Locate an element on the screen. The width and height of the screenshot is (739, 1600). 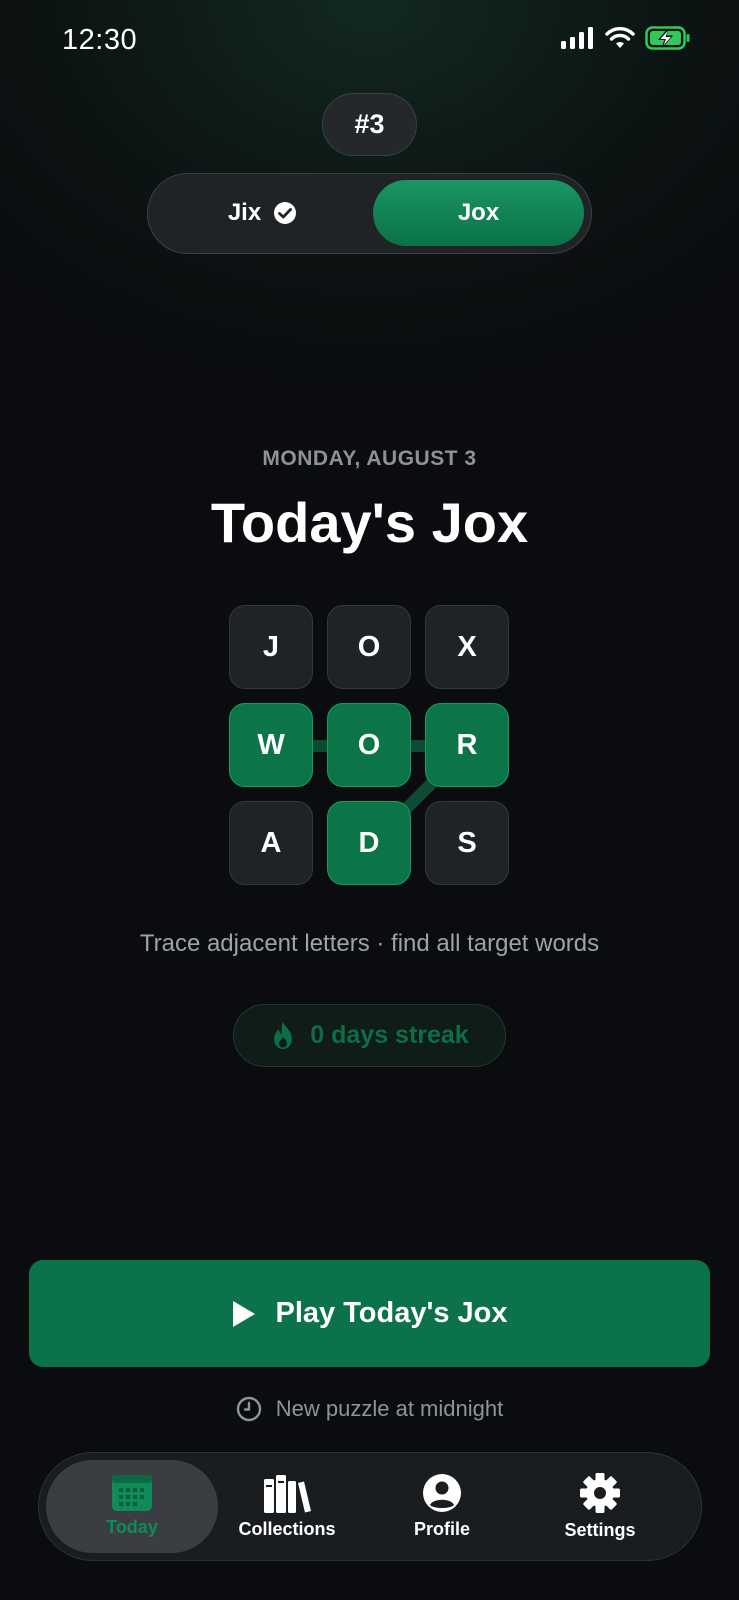
tab-today: Today is located at coordinates (132, 1506).